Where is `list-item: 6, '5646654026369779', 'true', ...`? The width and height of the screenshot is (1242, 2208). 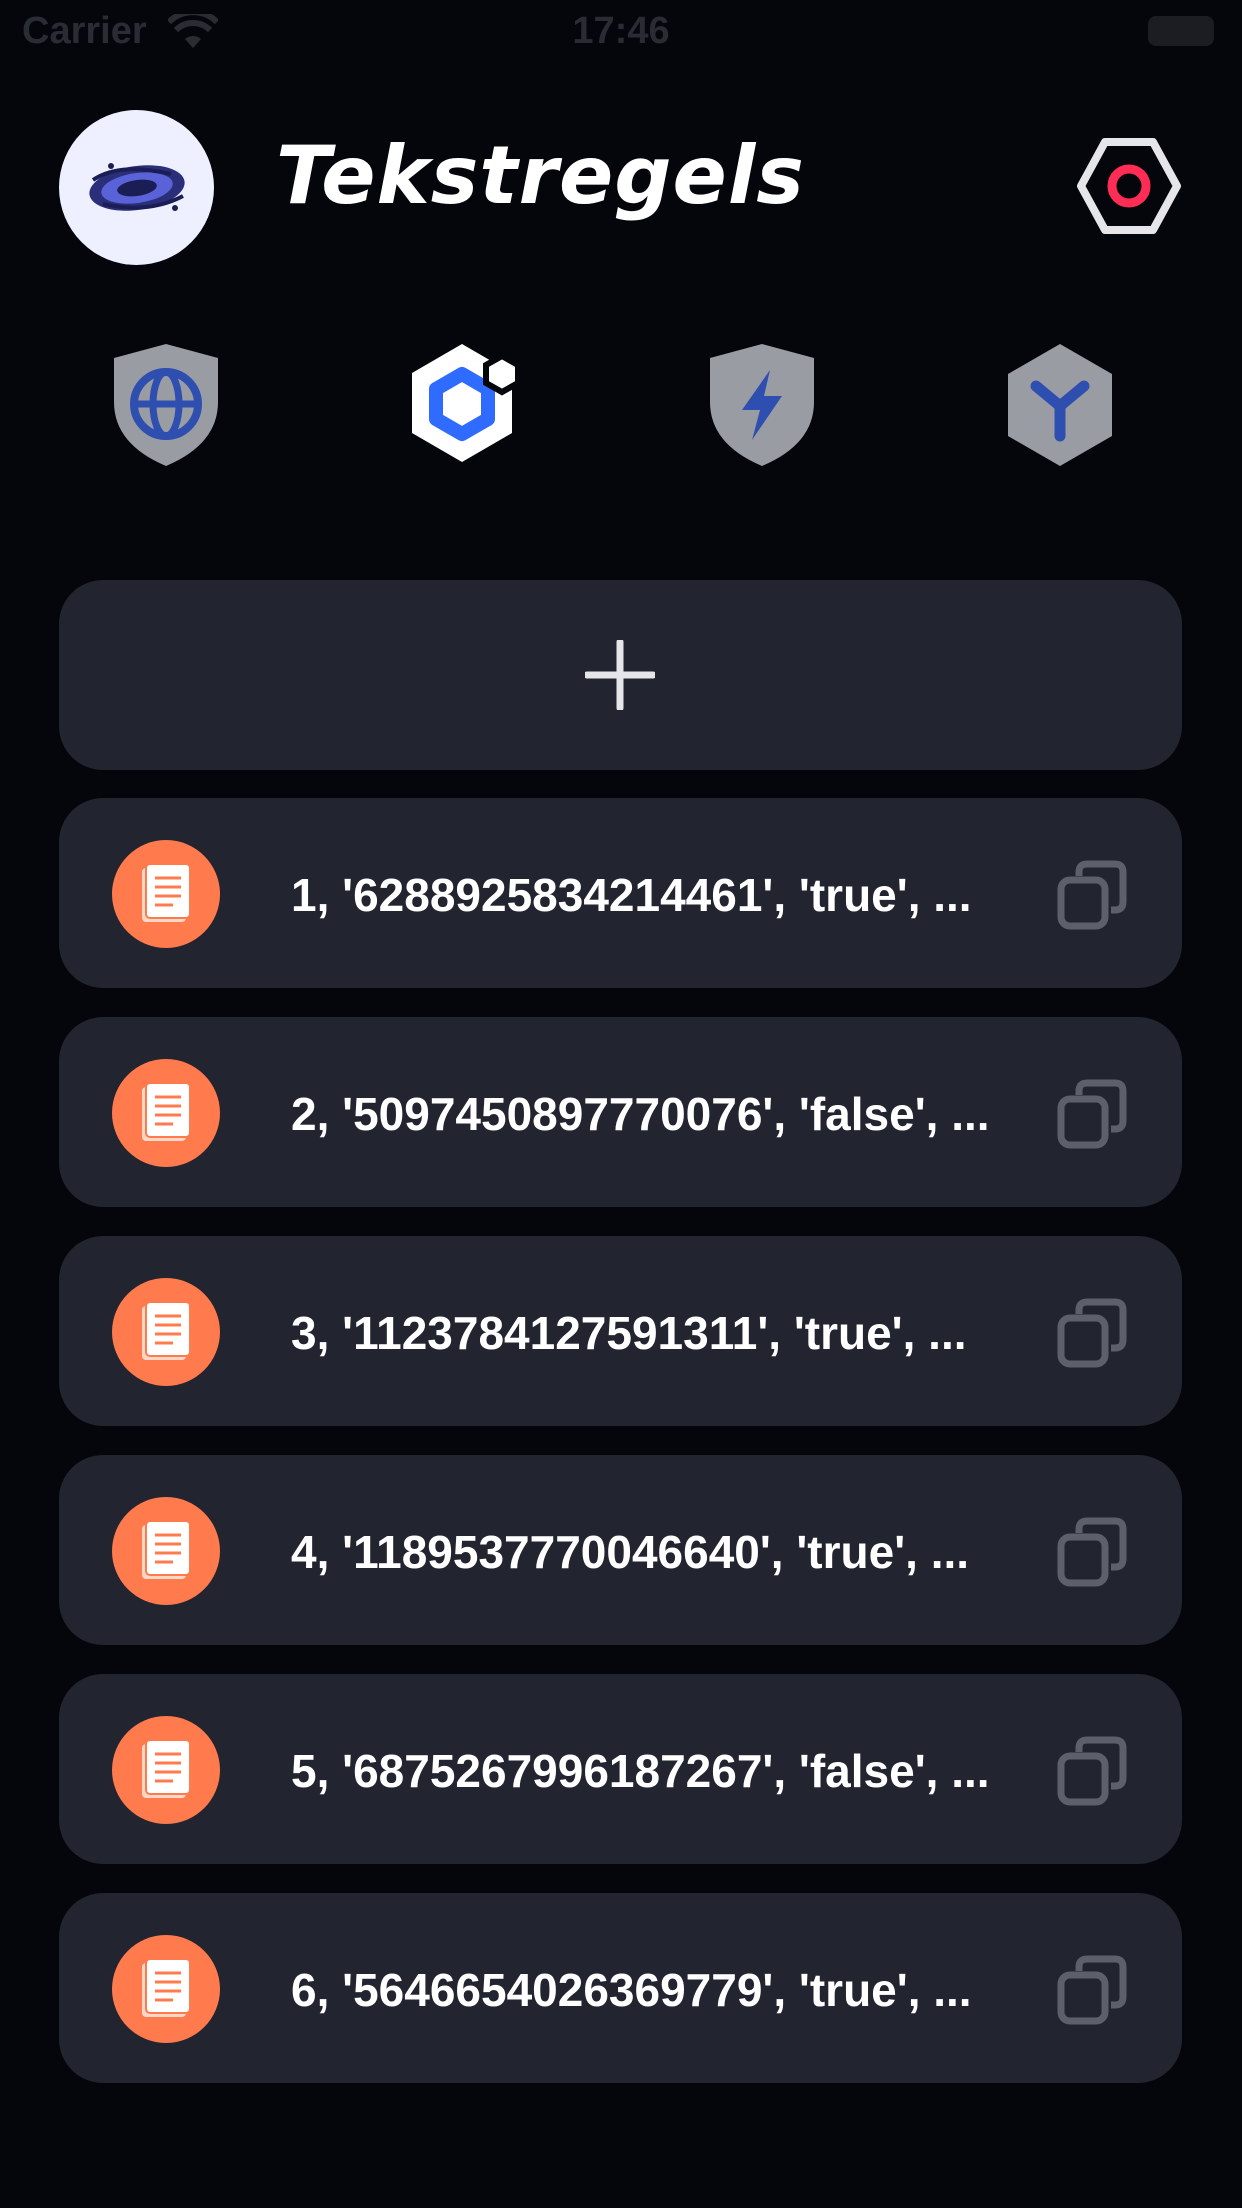 list-item: 6, '5646654026369779', 'true', ... is located at coordinates (620, 1988).